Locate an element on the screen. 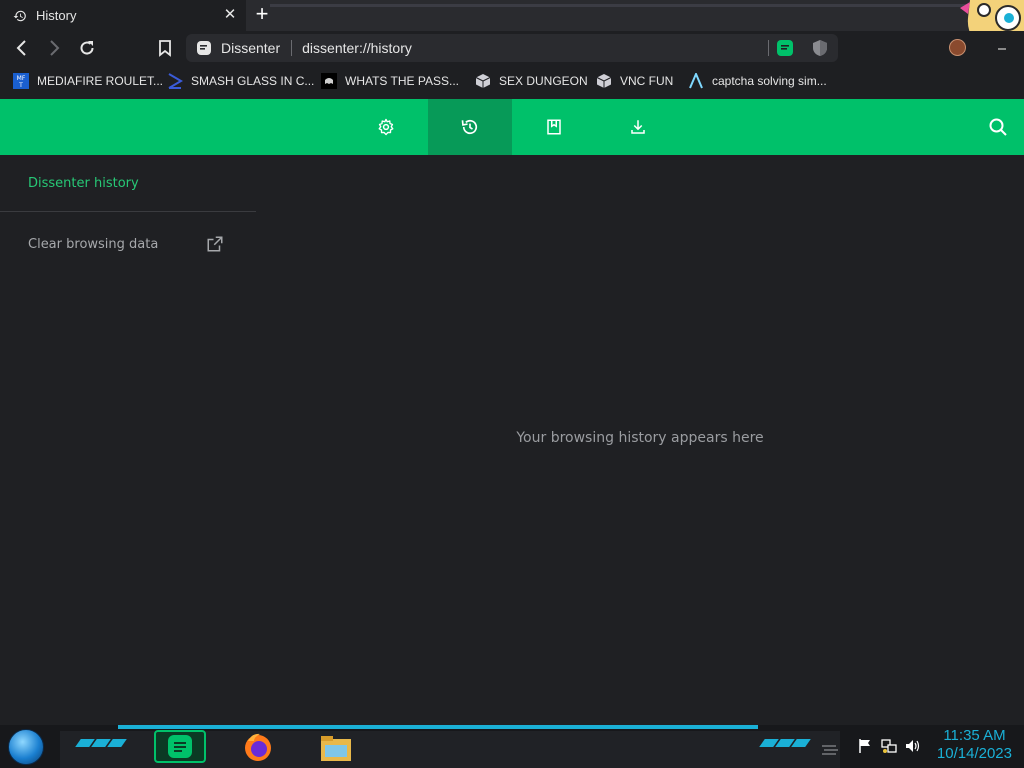  tab-history: History ✕ is located at coordinates (123, 15).